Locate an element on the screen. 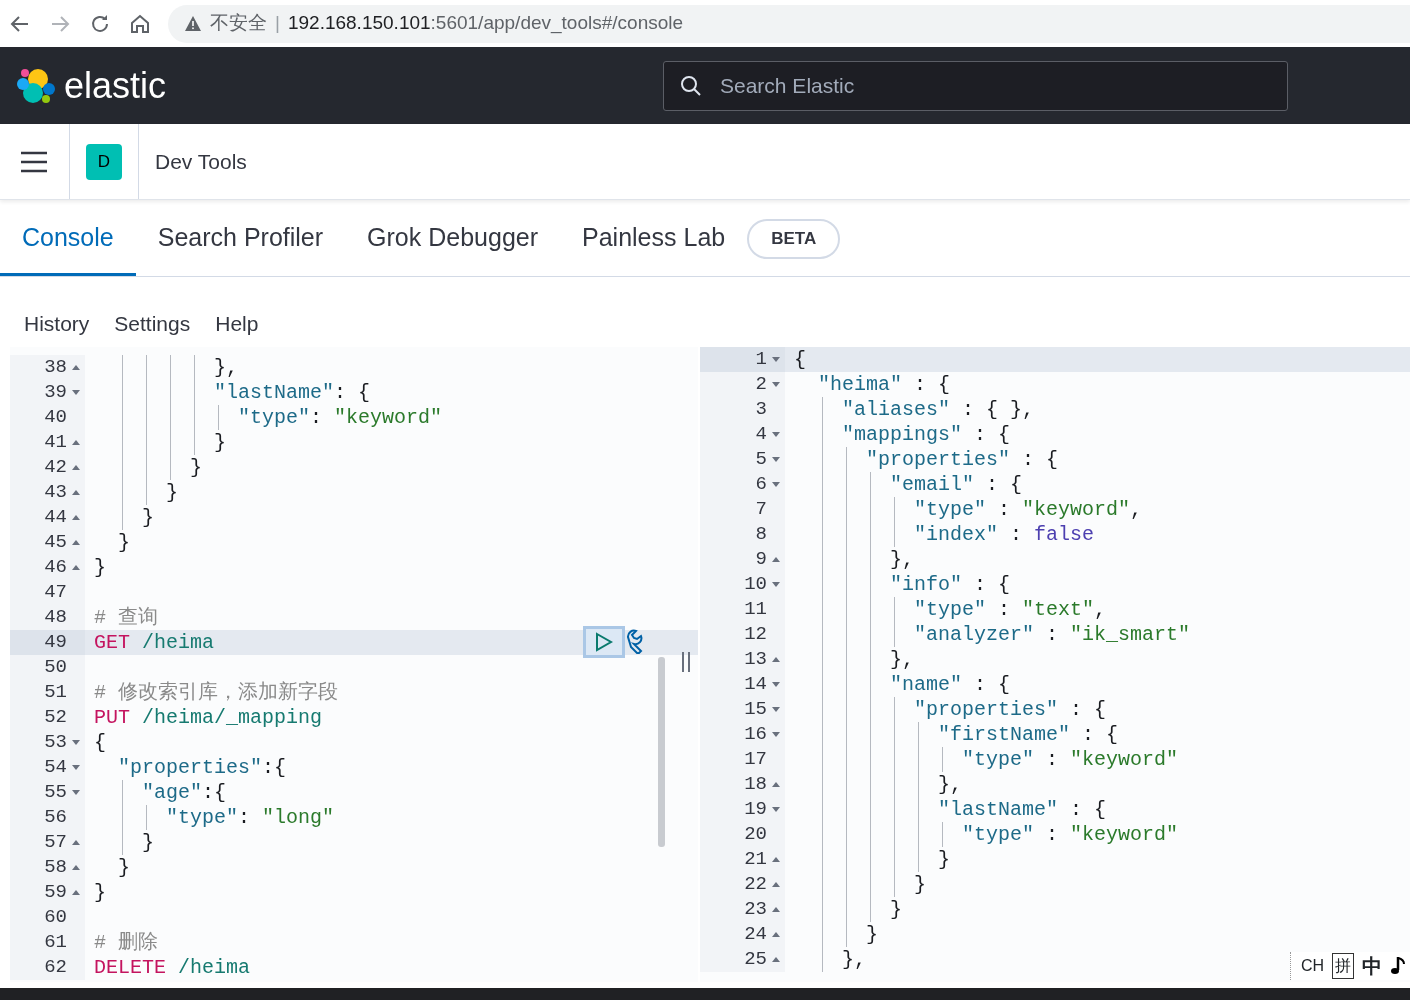  line-number: 15 is located at coordinates (755, 710).